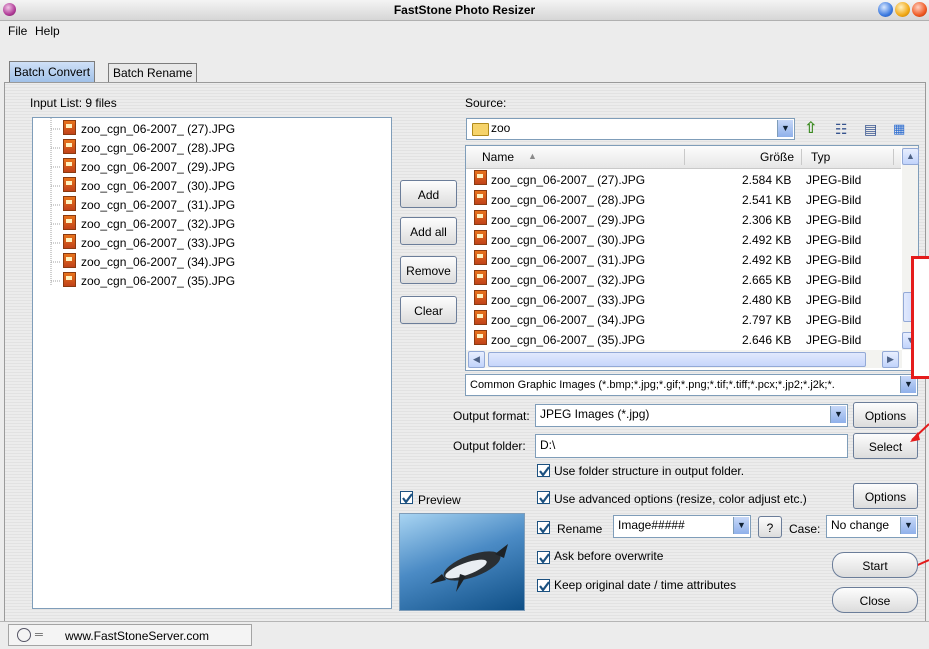 The height and width of the screenshot is (649, 929). I want to click on input-list-label: Input List: 9 files, so click(73, 103).